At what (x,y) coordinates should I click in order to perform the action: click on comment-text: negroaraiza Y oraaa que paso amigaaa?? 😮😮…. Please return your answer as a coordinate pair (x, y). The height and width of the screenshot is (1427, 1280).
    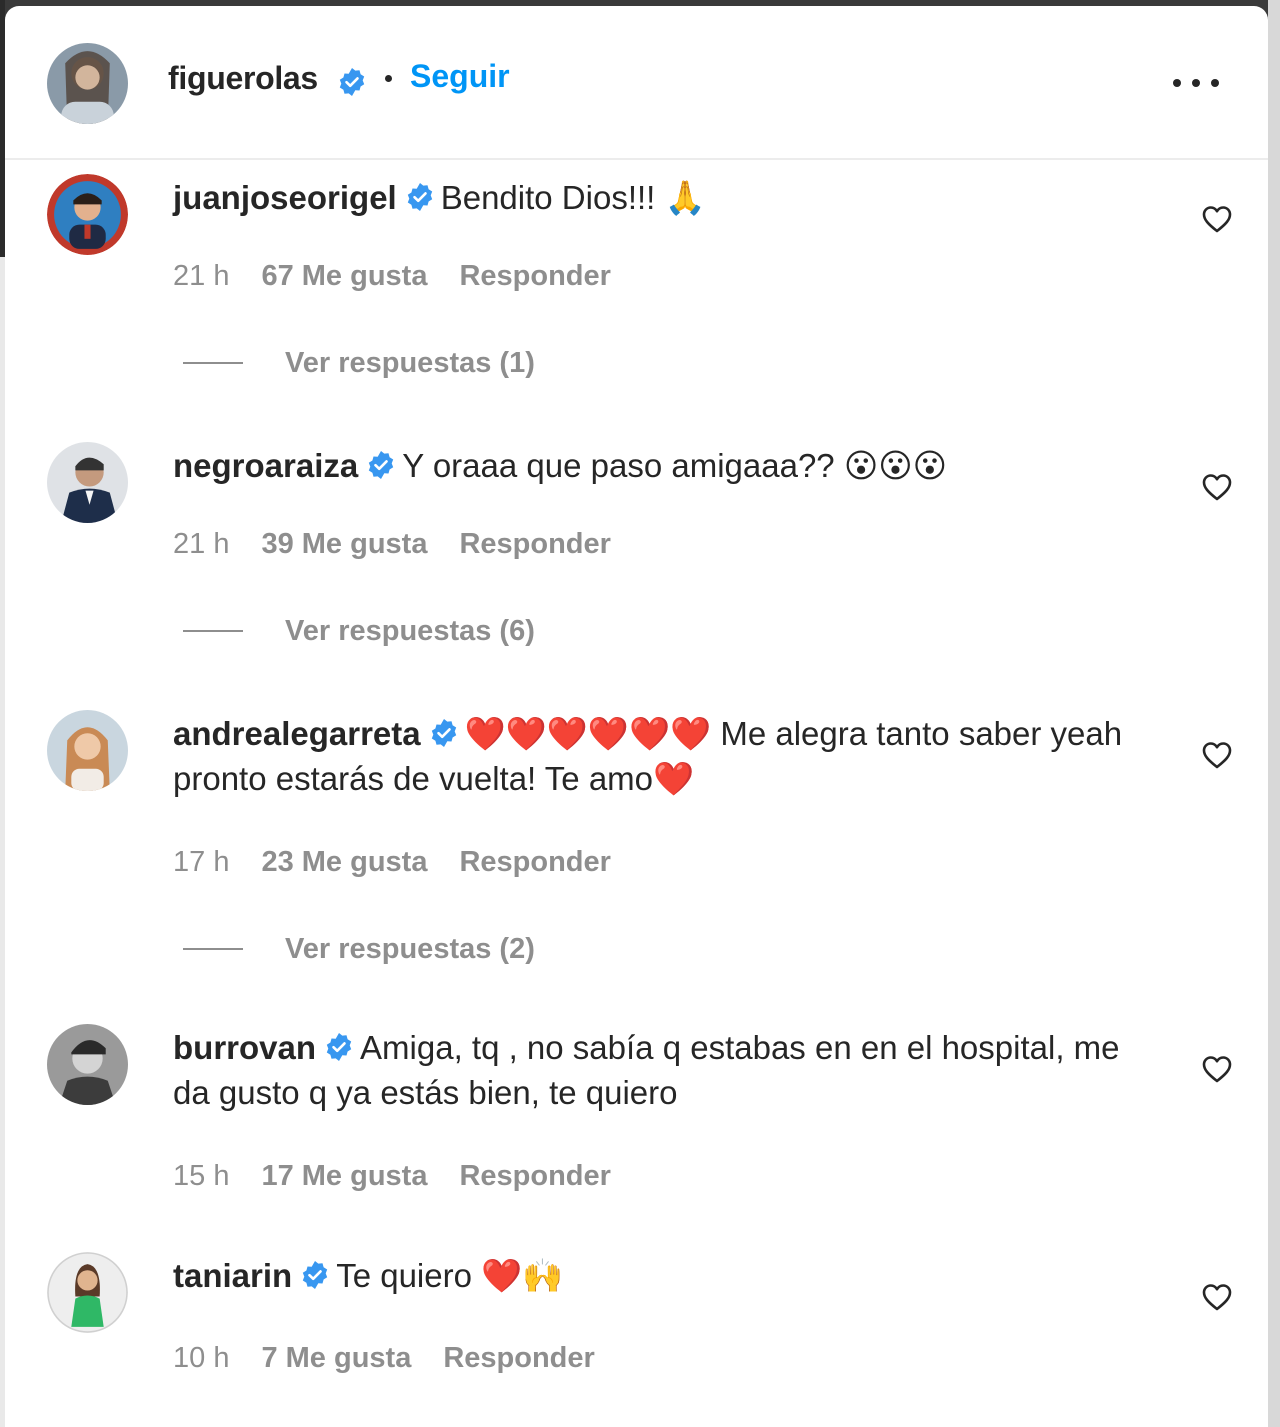
    Looking at the image, I should click on (648, 465).